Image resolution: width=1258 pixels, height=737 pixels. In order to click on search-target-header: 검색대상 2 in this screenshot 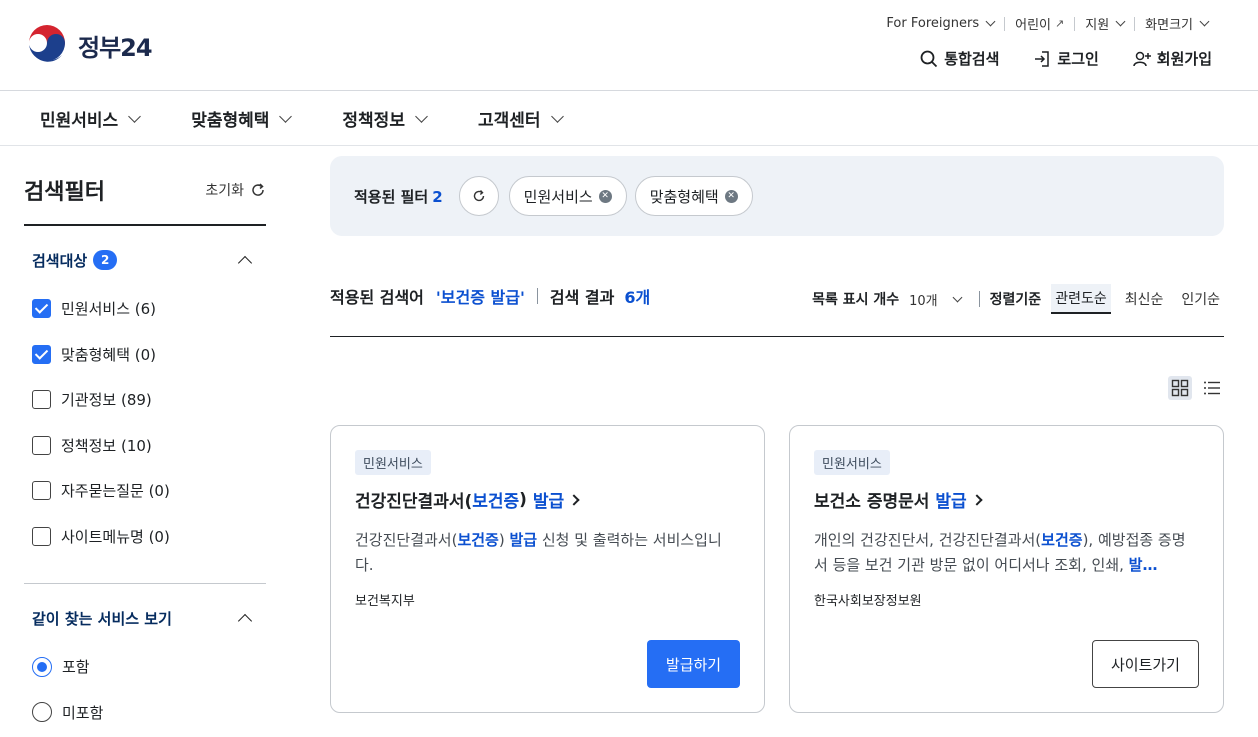, I will do `click(145, 260)`.